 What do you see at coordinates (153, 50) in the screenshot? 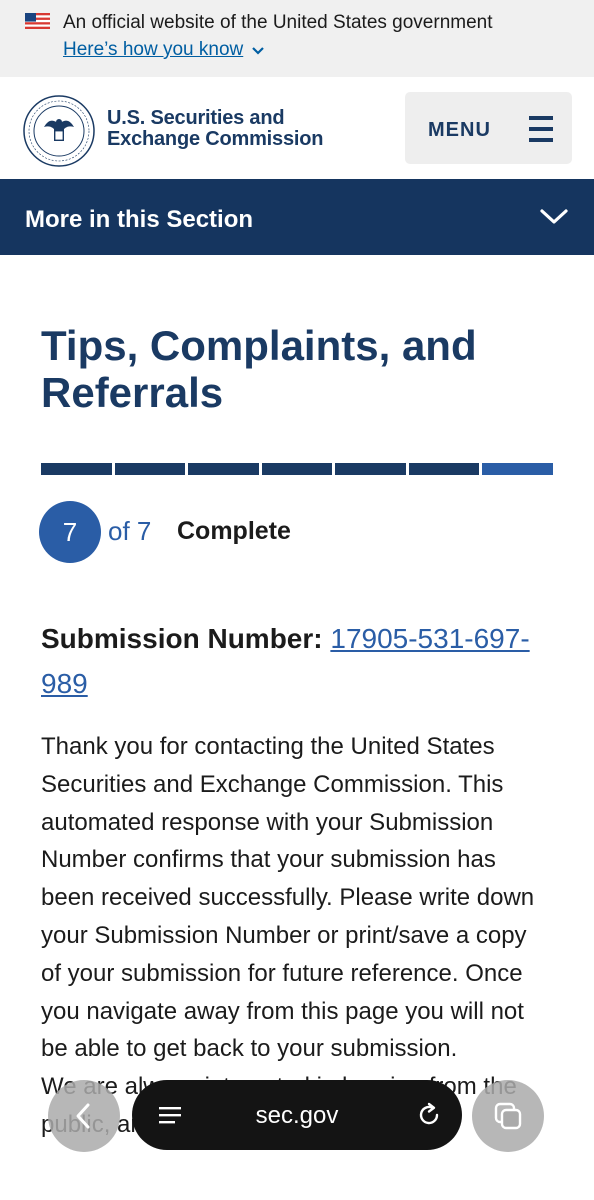
I see `how-you-know-link: Here’s how you know` at bounding box center [153, 50].